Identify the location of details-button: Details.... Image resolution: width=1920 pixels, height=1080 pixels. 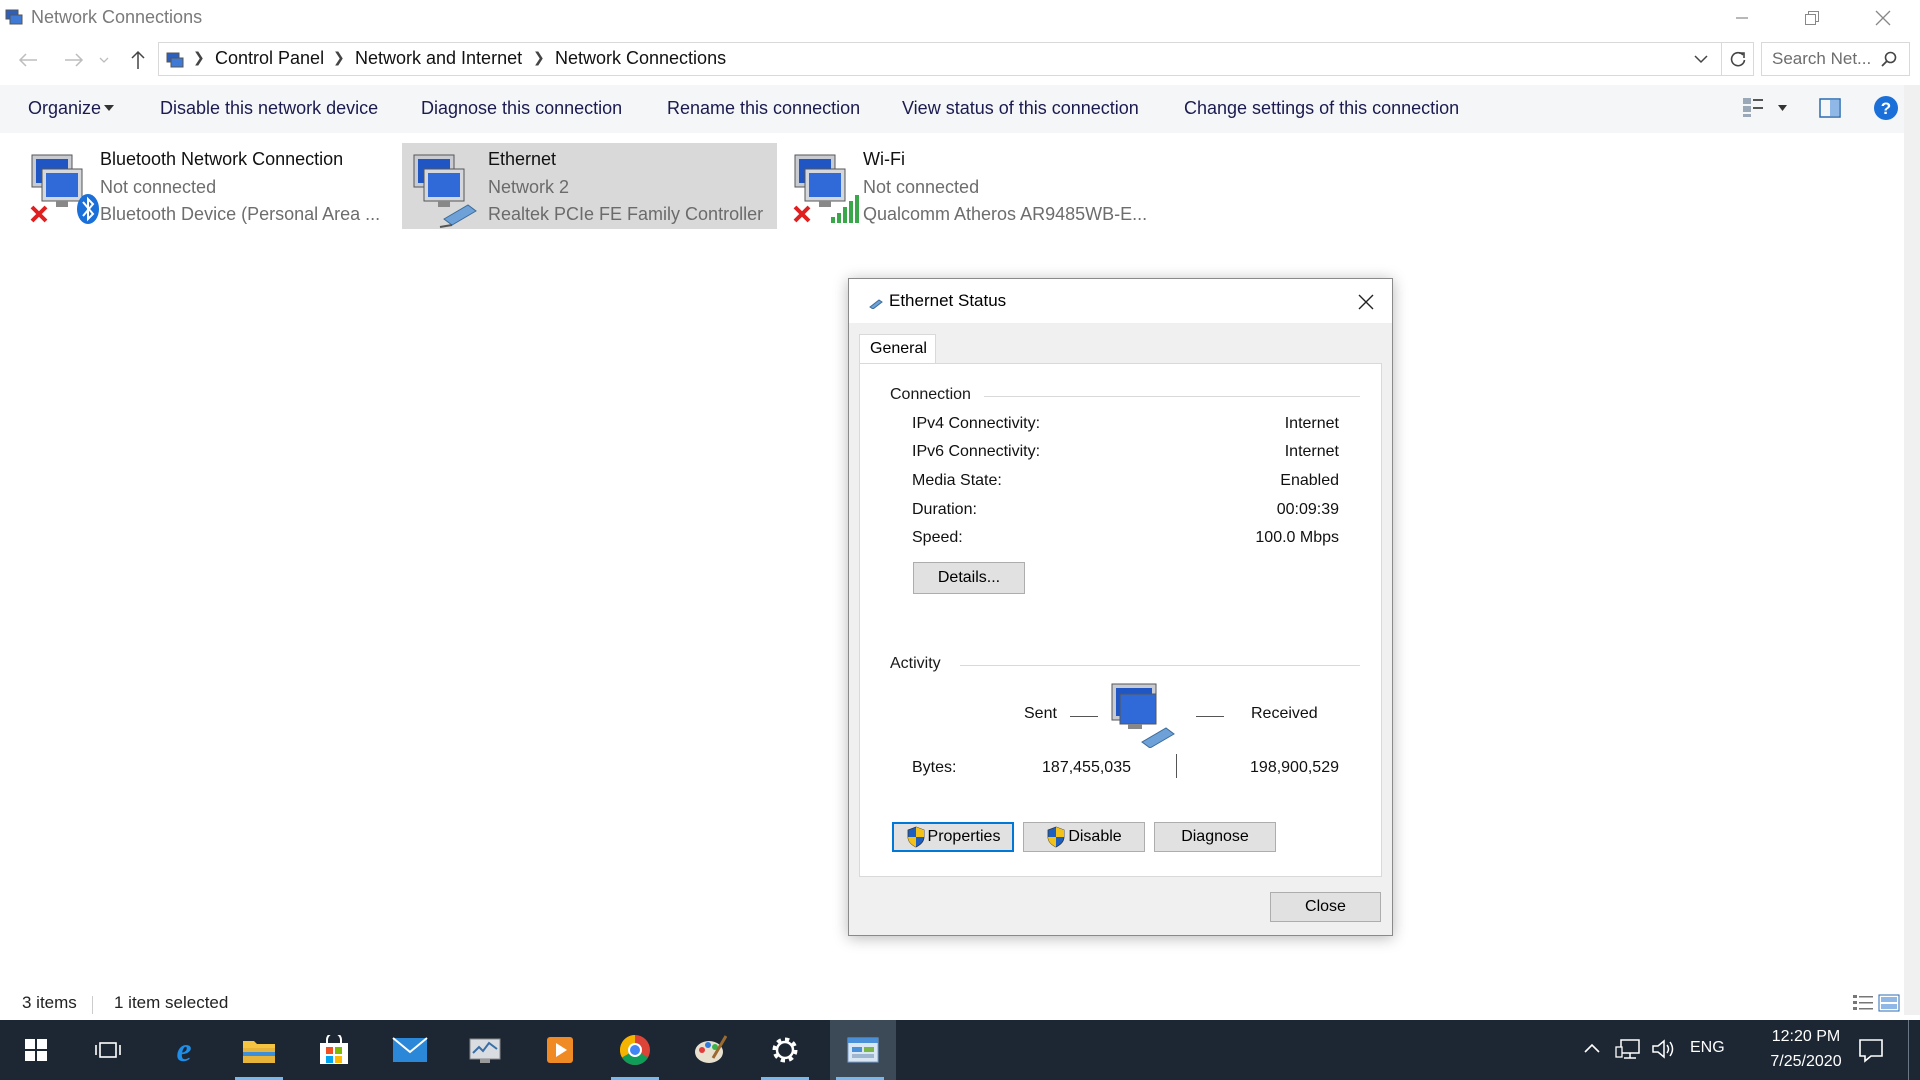
(969, 578).